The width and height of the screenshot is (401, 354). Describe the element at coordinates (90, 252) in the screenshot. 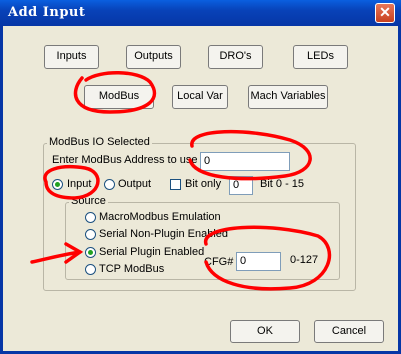

I see `serial-plugin-radio` at that location.